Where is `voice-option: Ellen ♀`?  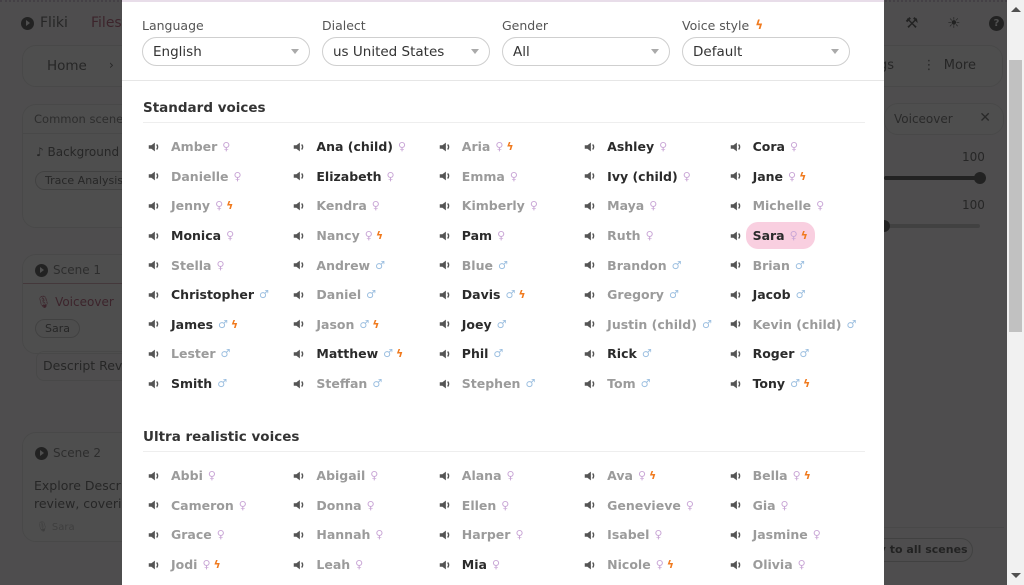 voice-option: Ellen ♀ is located at coordinates (506, 506).